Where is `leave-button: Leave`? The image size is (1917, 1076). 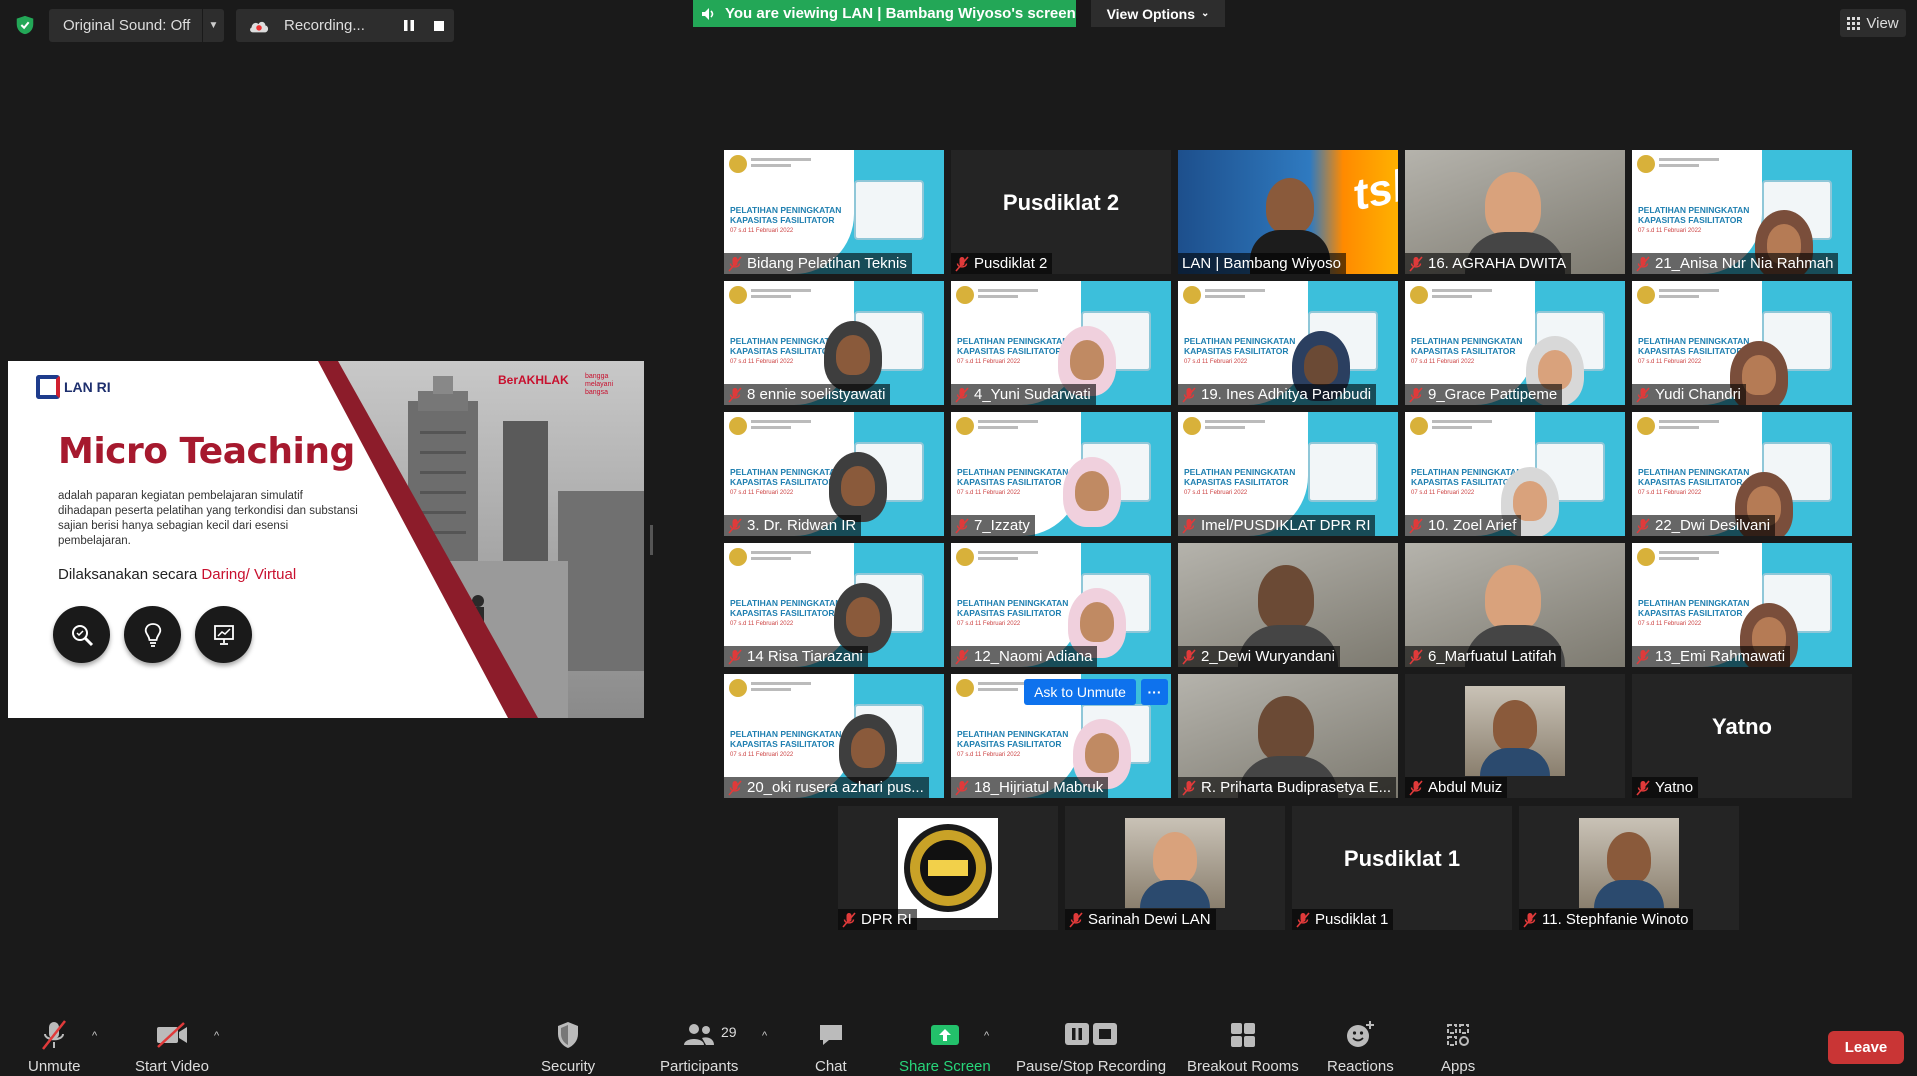 leave-button: Leave is located at coordinates (1866, 1047).